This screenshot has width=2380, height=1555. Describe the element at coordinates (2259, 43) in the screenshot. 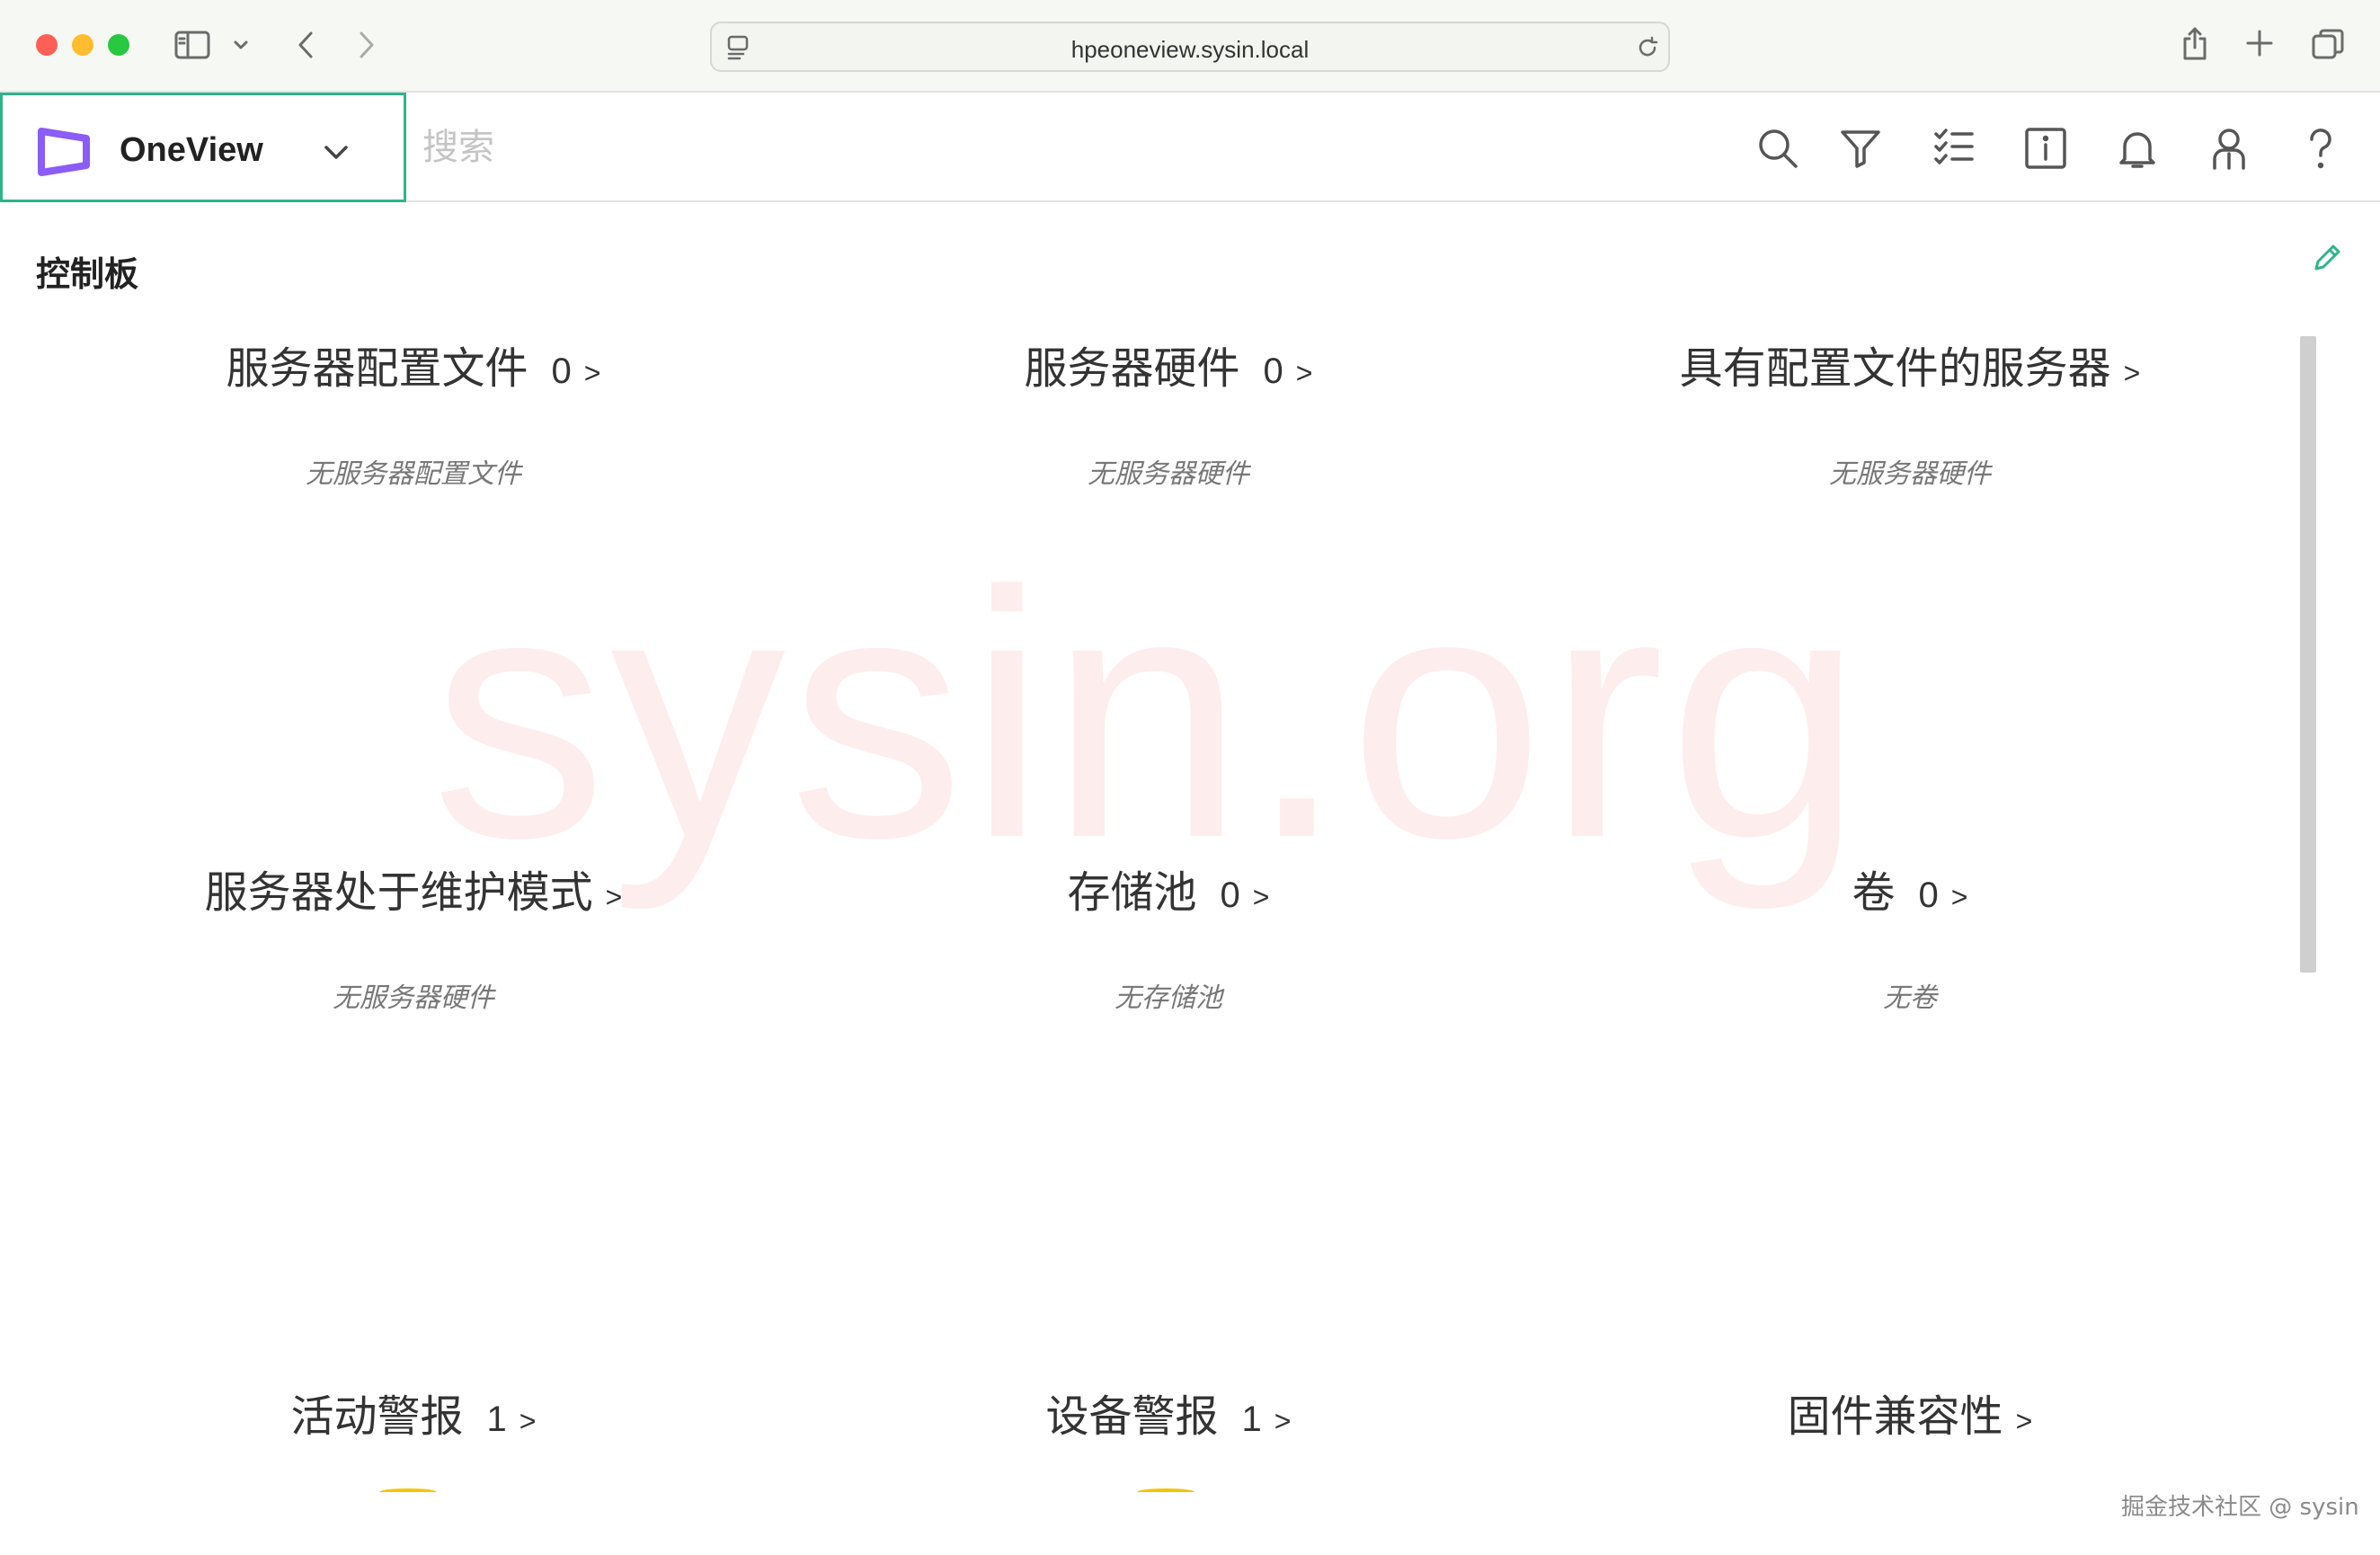

I see `new-tab-icon` at that location.